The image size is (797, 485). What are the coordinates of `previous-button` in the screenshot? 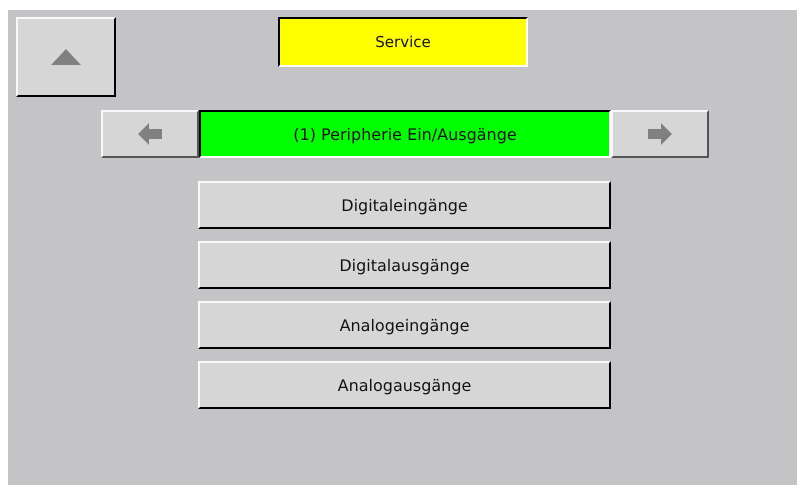 It's located at (150, 134).